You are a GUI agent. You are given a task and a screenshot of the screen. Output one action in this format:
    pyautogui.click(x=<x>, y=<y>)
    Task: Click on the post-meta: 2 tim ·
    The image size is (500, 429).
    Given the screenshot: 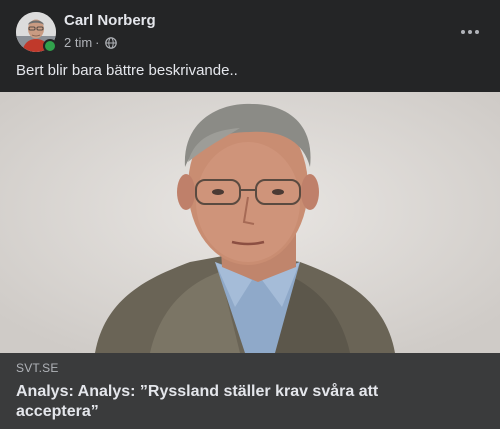 What is the action you would take?
    pyautogui.click(x=90, y=42)
    